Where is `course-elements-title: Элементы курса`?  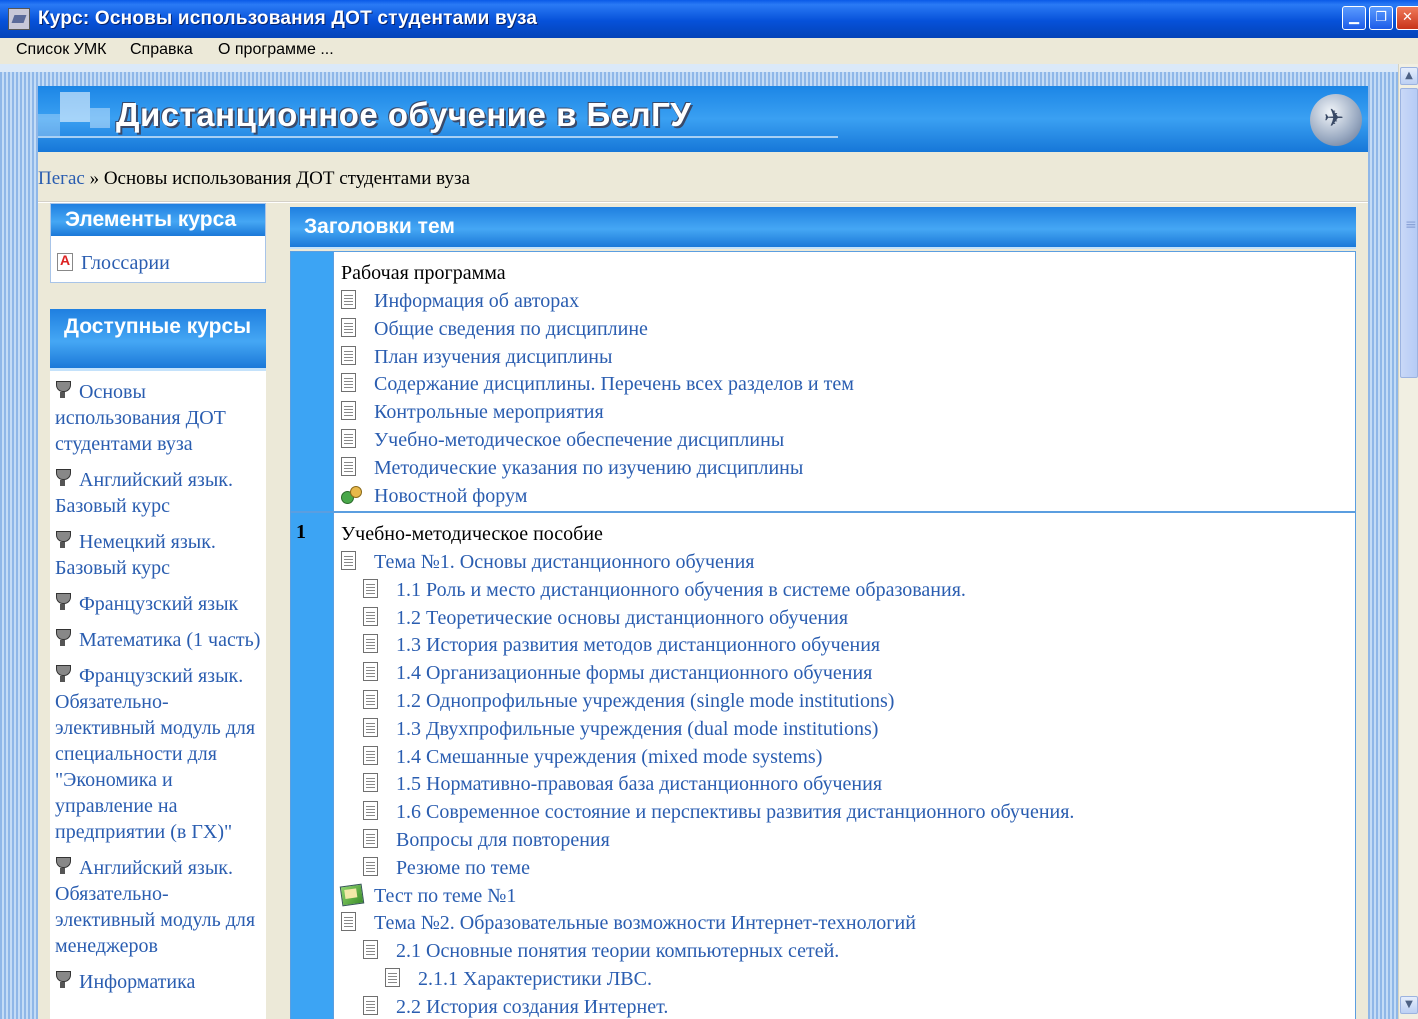 course-elements-title: Элементы курса is located at coordinates (158, 221).